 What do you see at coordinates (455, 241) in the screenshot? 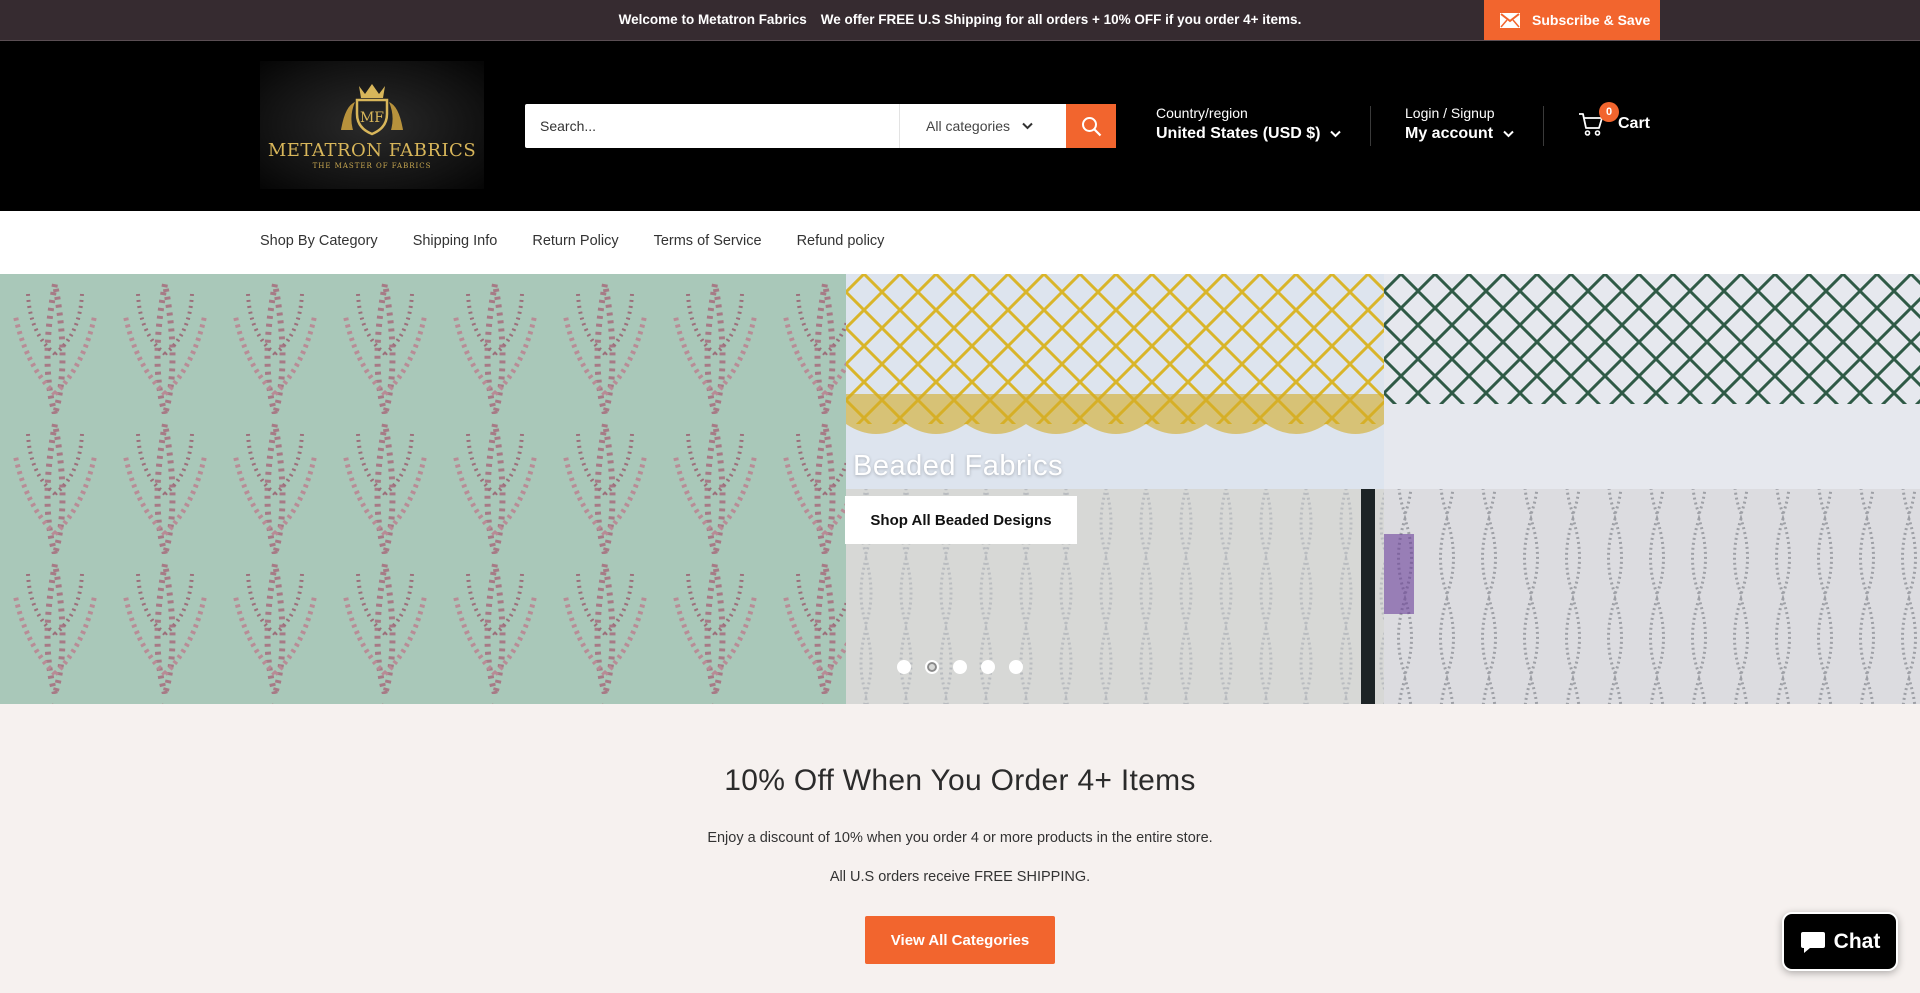
I see `nav-item-shipping-info: Shipping Info` at bounding box center [455, 241].